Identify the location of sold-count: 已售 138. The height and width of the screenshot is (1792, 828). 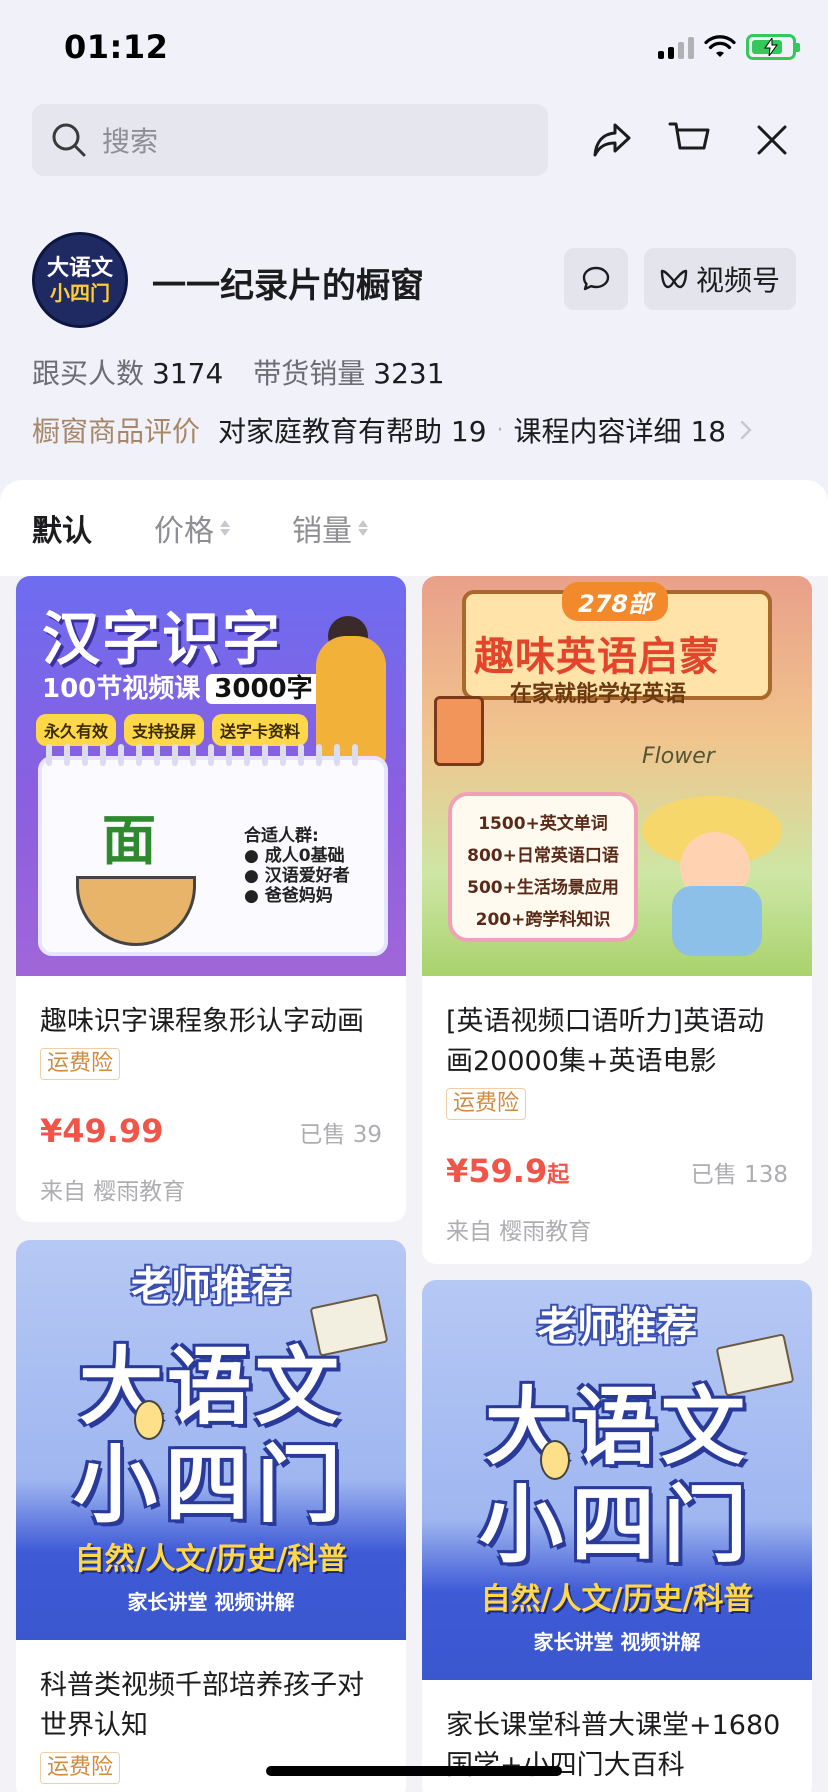
(739, 1175).